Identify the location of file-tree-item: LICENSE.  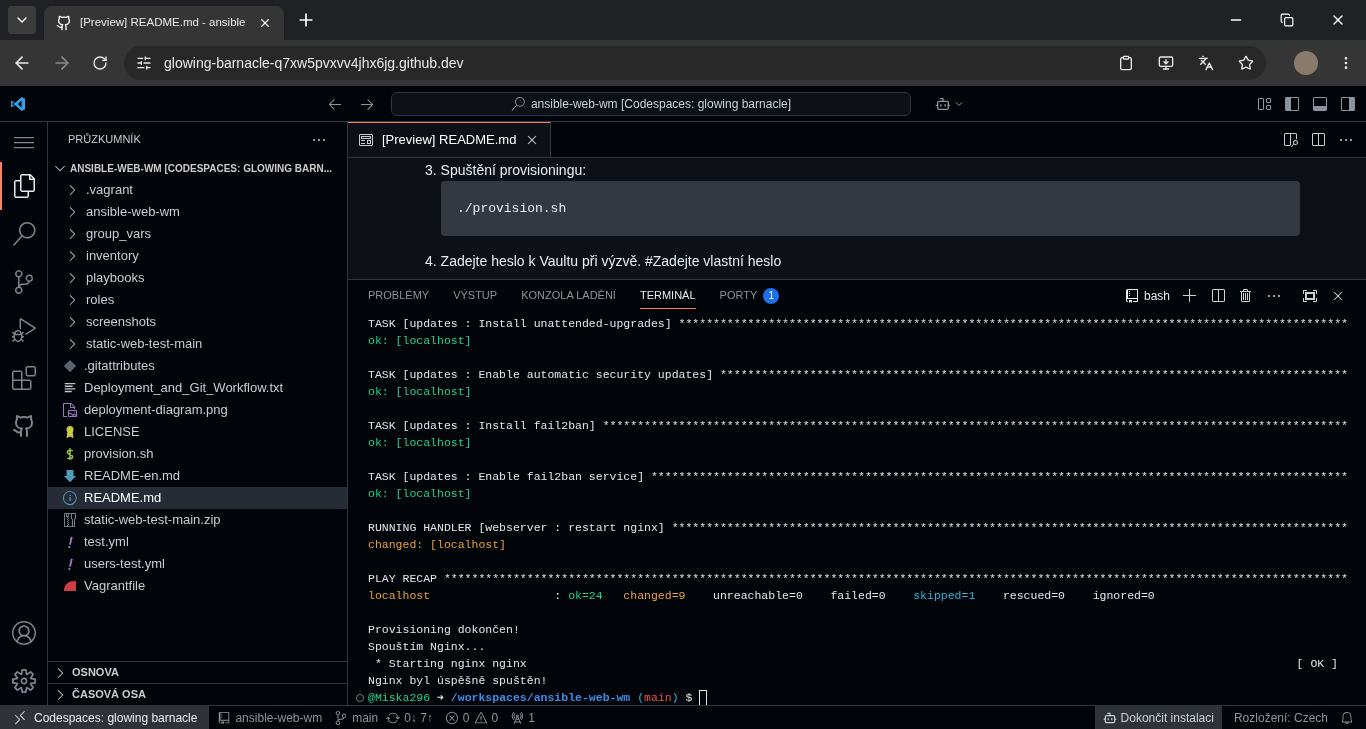
(197, 432).